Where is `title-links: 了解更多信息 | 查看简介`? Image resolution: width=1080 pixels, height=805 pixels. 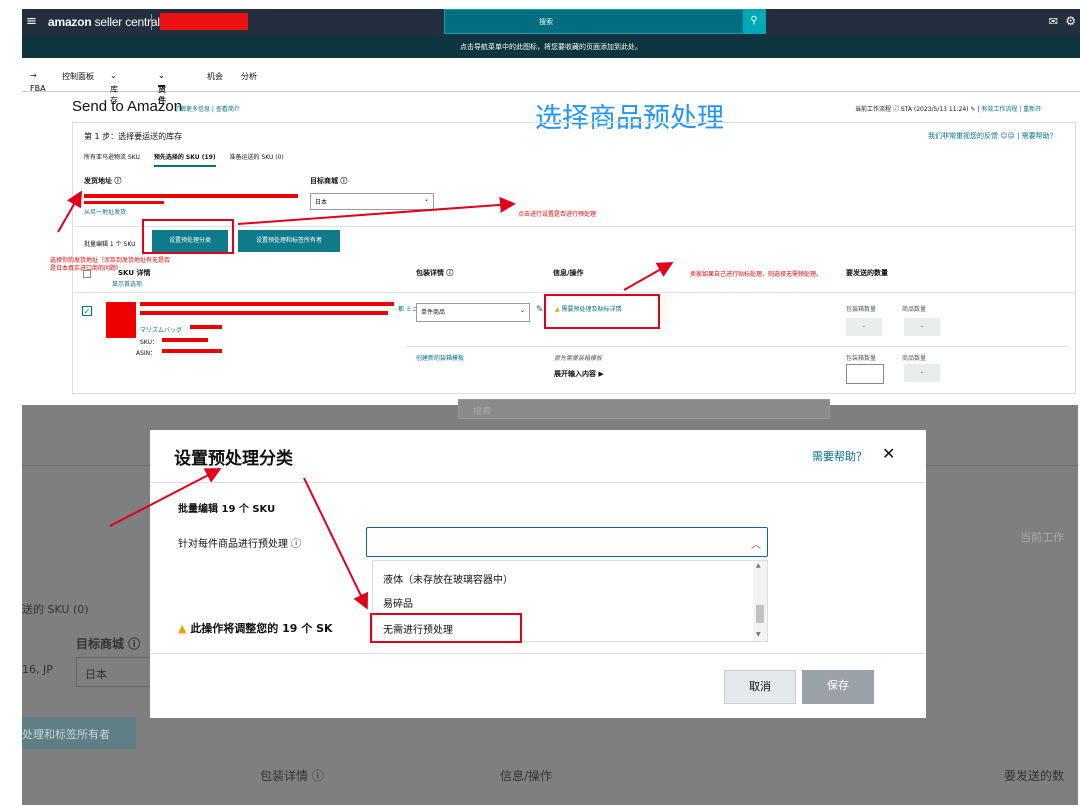
title-links: 了解更多信息 | 查看简介 is located at coordinates (207, 108).